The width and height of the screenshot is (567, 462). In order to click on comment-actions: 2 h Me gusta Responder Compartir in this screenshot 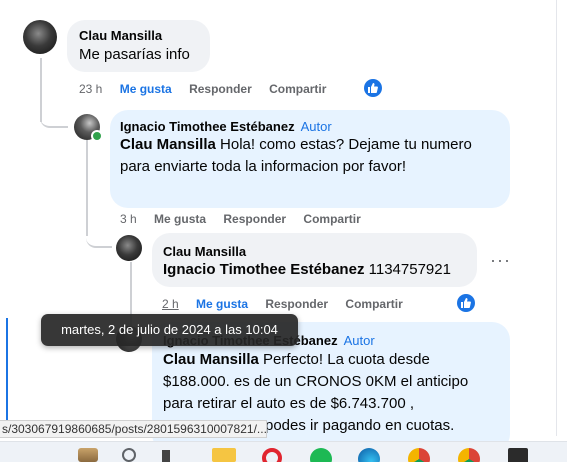, I will do `click(289, 304)`.